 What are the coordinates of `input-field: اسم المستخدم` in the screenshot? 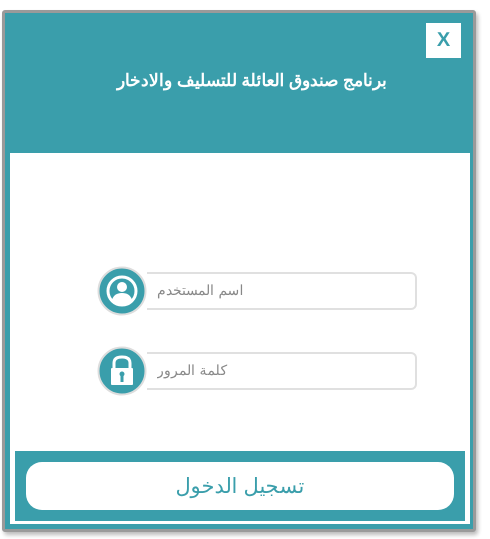 It's located at (282, 291).